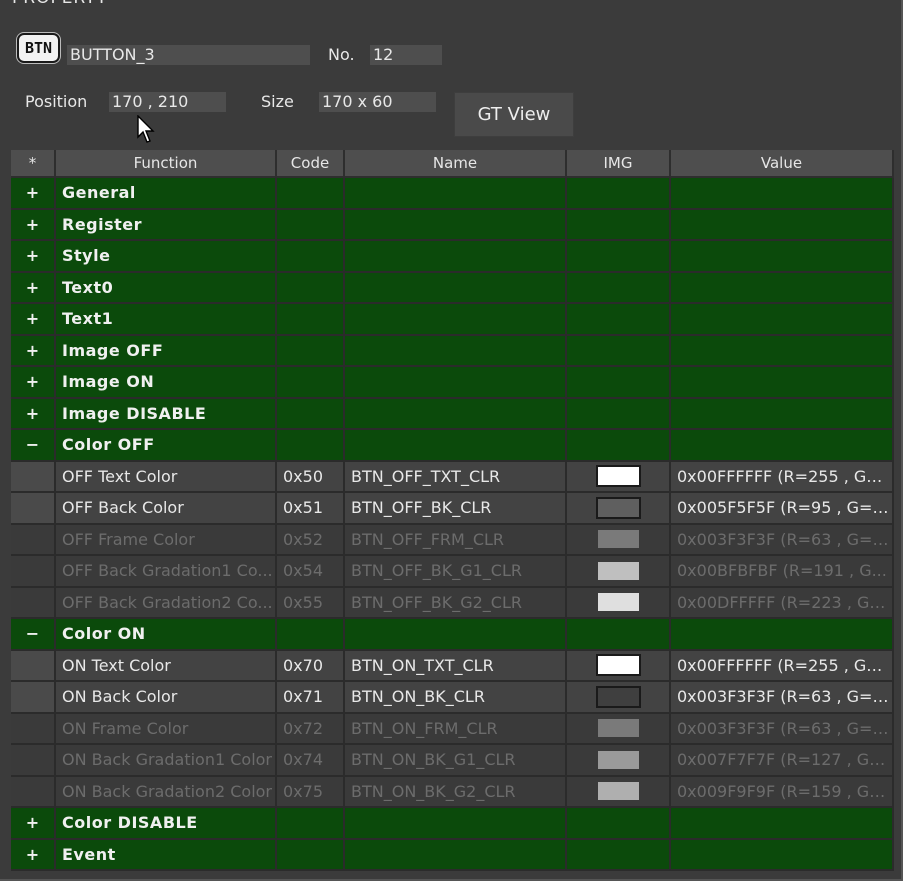 The image size is (903, 881). I want to click on group-function-cell: Image OFF, so click(166, 350).